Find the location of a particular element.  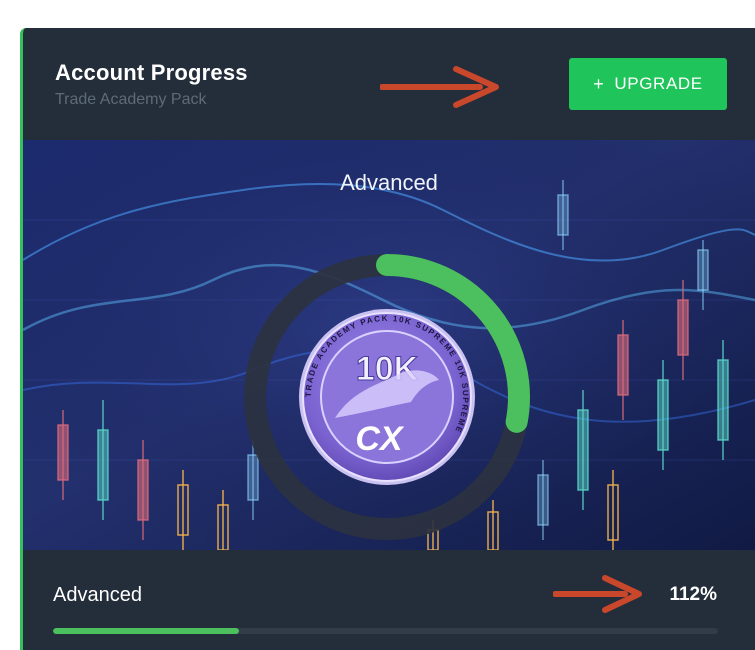

card-title: Account Progress is located at coordinates (151, 72).